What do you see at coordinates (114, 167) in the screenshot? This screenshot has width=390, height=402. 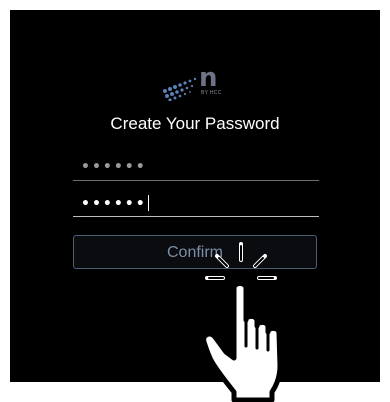 I see `password-value: ••••••` at bounding box center [114, 167].